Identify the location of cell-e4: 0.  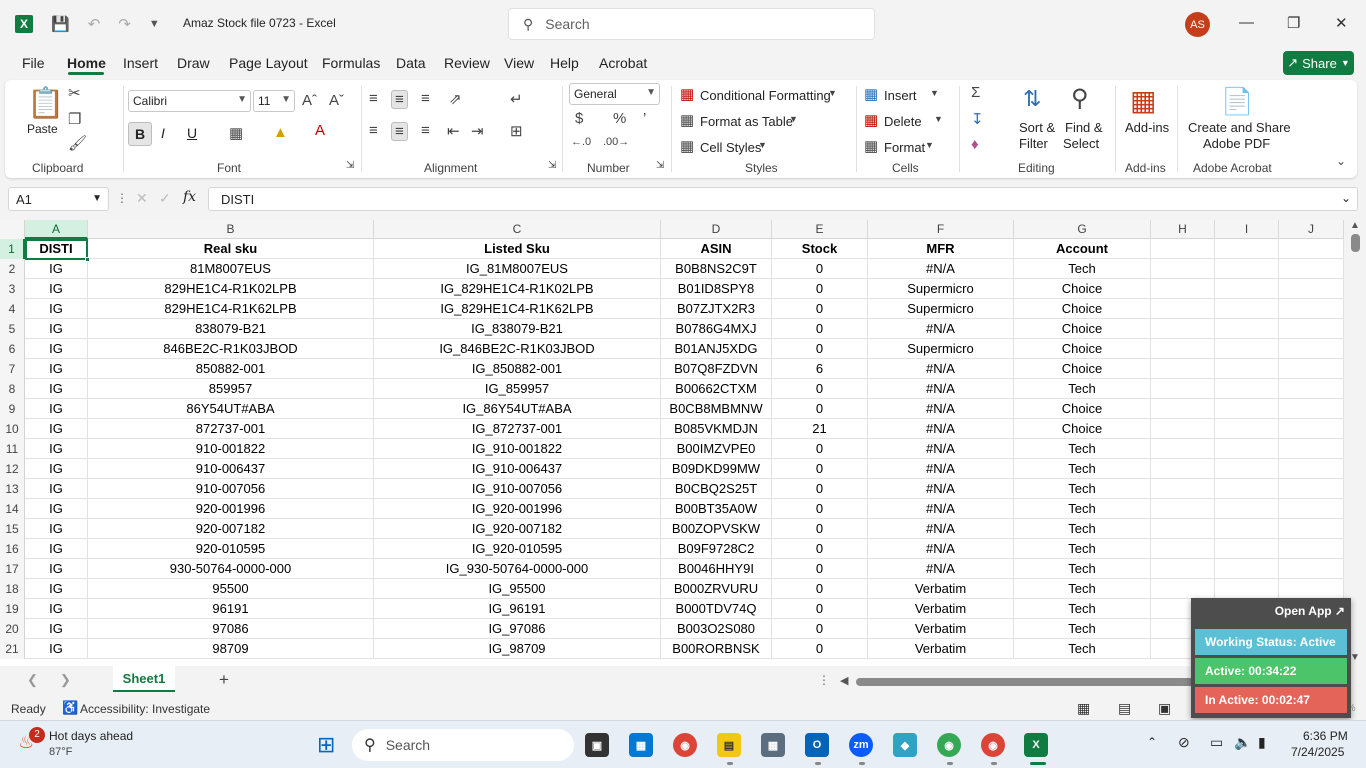
(820, 309).